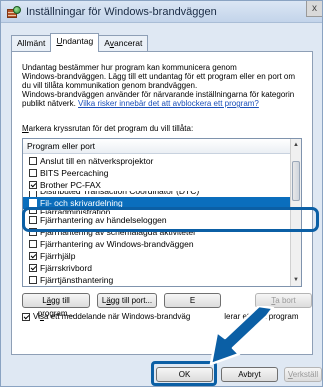 This screenshot has width=323, height=387. What do you see at coordinates (31, 43) in the screenshot?
I see `tab-general: Allmänt` at bounding box center [31, 43].